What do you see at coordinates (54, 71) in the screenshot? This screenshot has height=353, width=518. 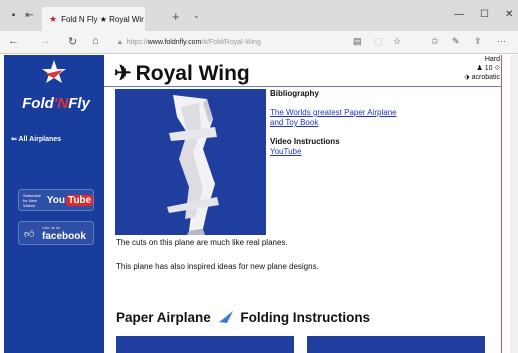 I see `star-logo-icon` at bounding box center [54, 71].